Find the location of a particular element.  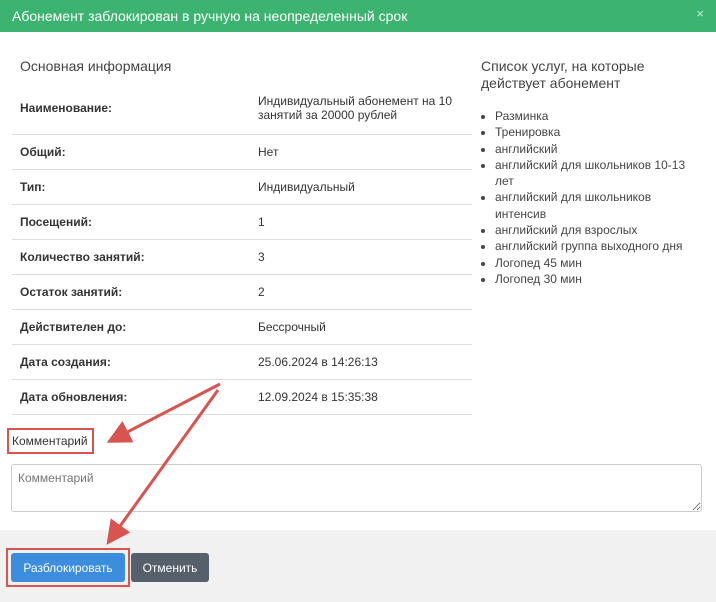

info-row-value: 25.06.2024 в 14:26:13 is located at coordinates (361, 362).